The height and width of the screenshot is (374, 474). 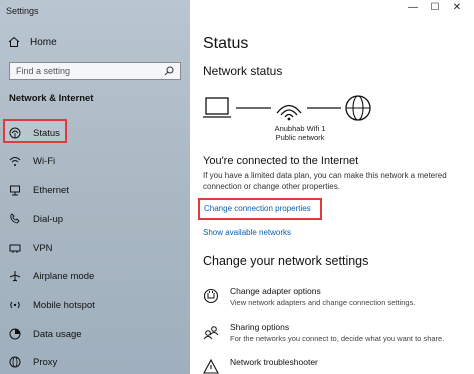 I want to click on sidebar-item-label: Dial-up, so click(x=48, y=219).